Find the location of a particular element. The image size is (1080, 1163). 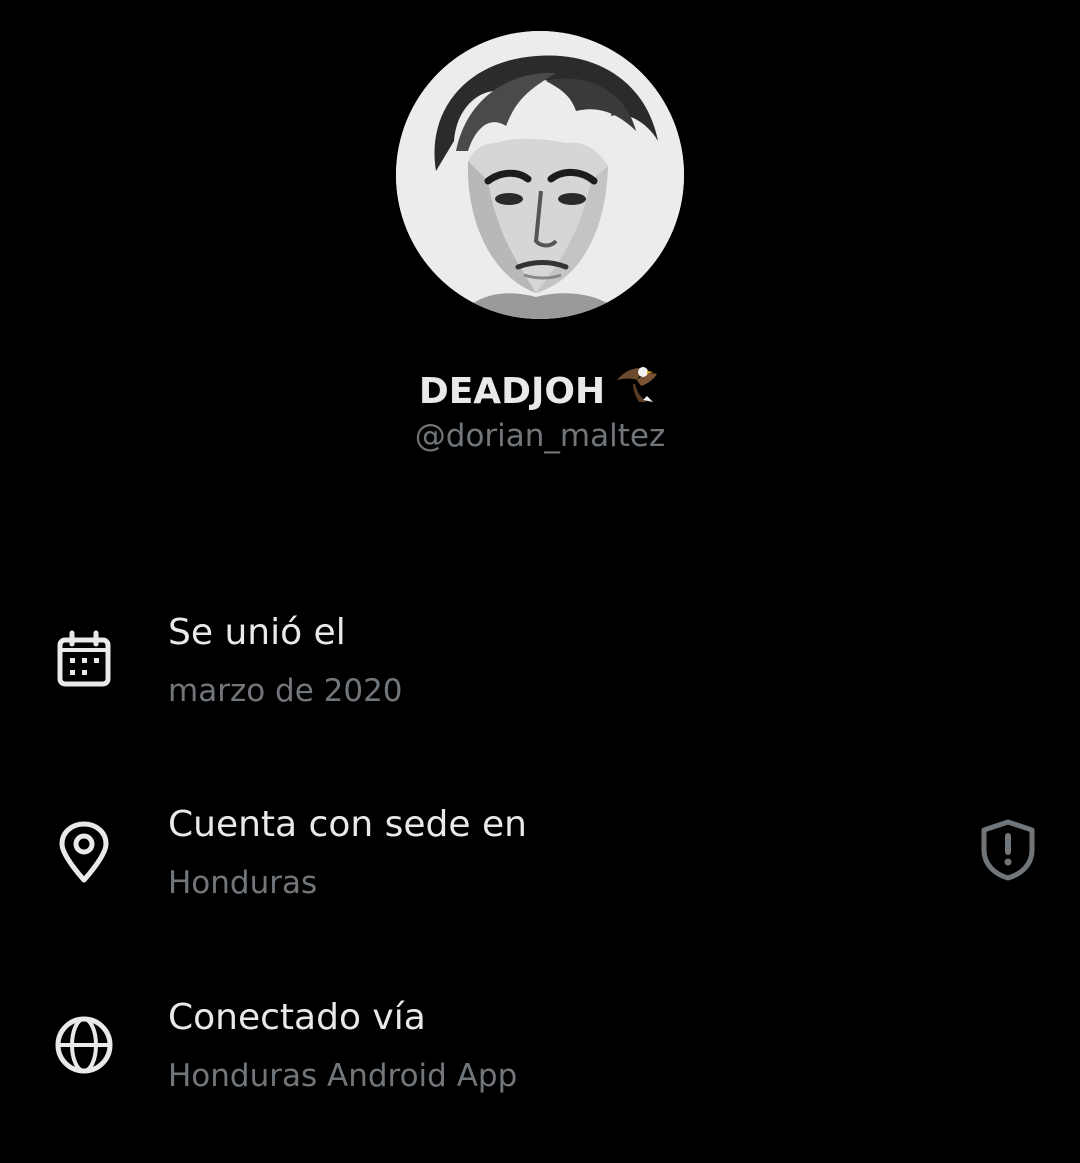

sketch-portrait-avatar is located at coordinates (540, 175).